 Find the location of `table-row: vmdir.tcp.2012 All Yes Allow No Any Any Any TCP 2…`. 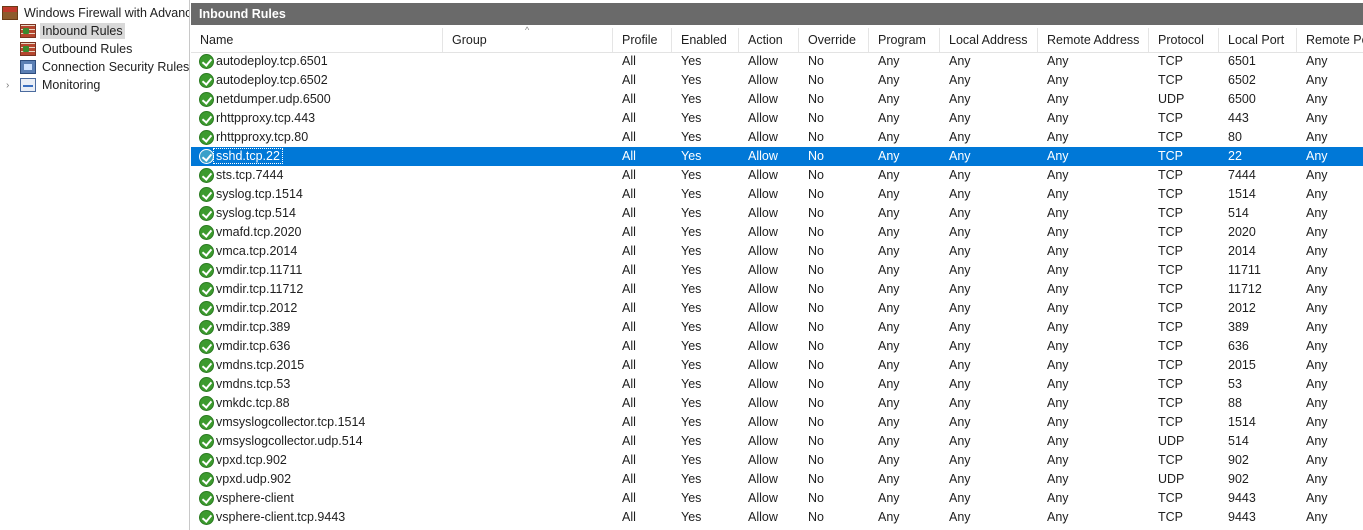

table-row: vmdir.tcp.2012 All Yes Allow No Any Any Any TCP 2… is located at coordinates (777, 308).